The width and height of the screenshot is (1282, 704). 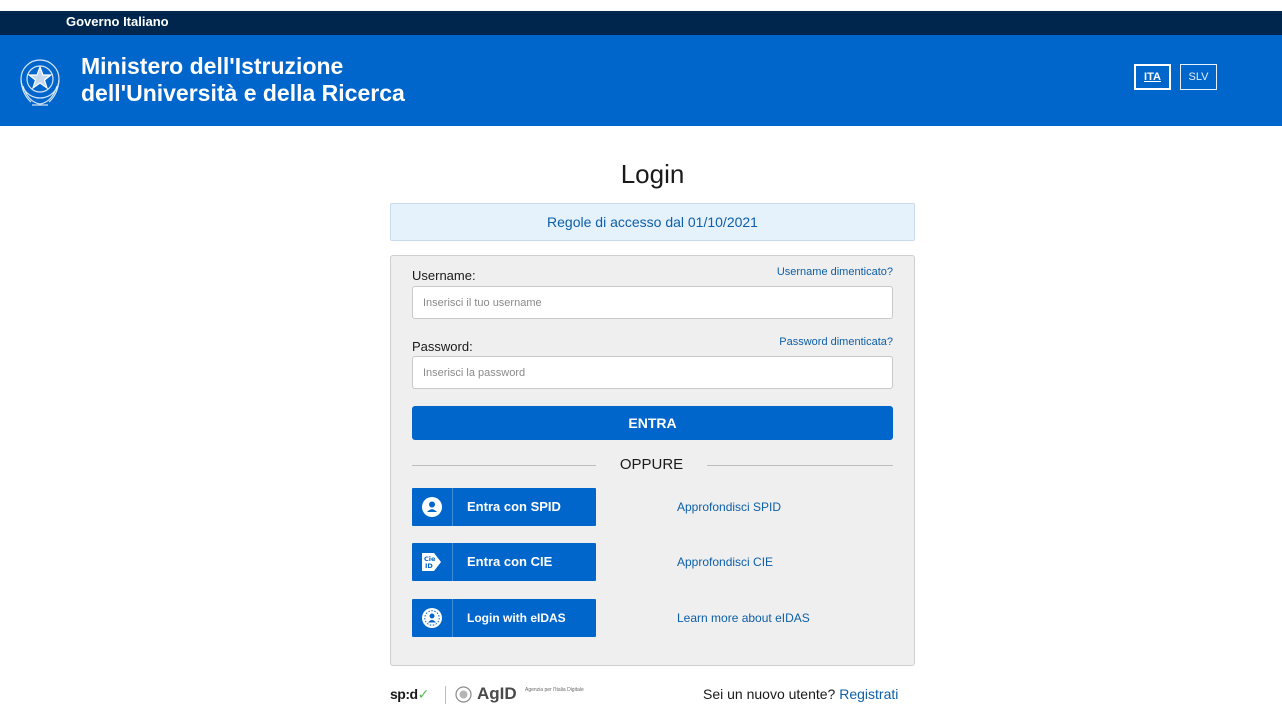 I want to click on cie-id-card-icon: Cie ID, so click(x=432, y=562).